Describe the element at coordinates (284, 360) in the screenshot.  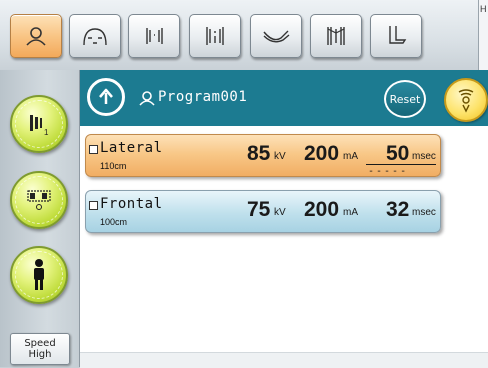
I see `bottom-strip` at that location.